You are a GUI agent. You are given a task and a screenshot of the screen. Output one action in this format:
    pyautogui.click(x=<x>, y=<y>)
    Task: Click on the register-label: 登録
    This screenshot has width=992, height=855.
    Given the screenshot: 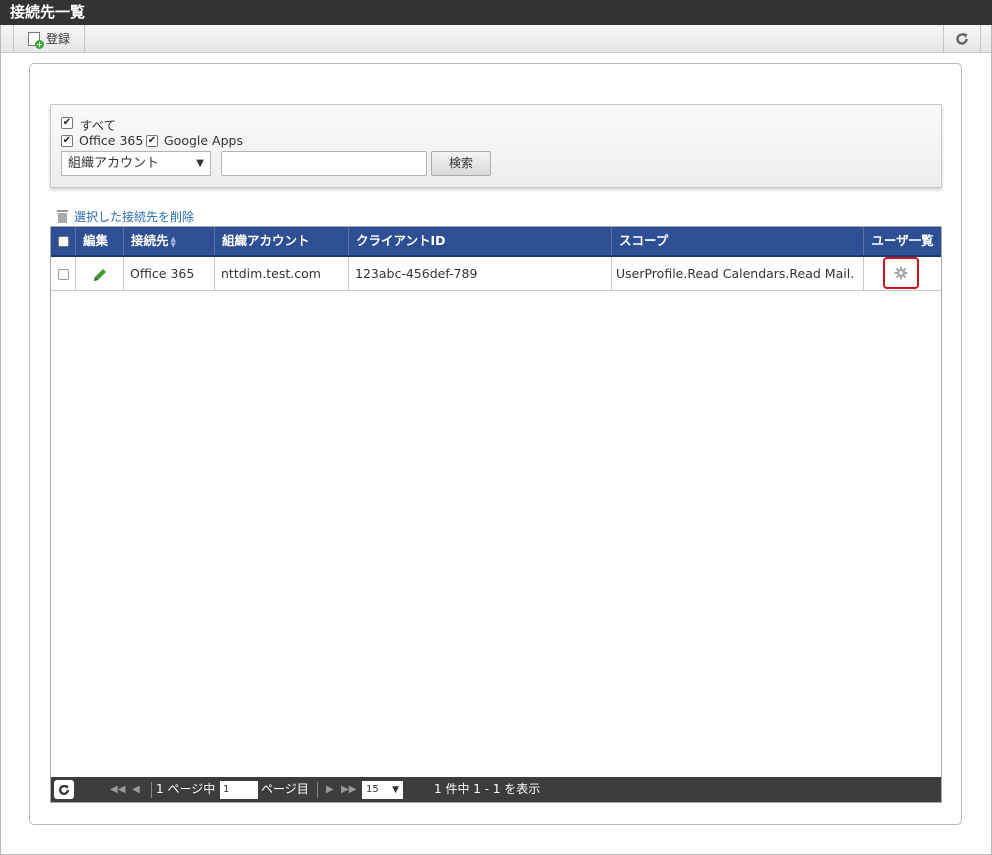 What is the action you would take?
    pyautogui.click(x=57, y=39)
    